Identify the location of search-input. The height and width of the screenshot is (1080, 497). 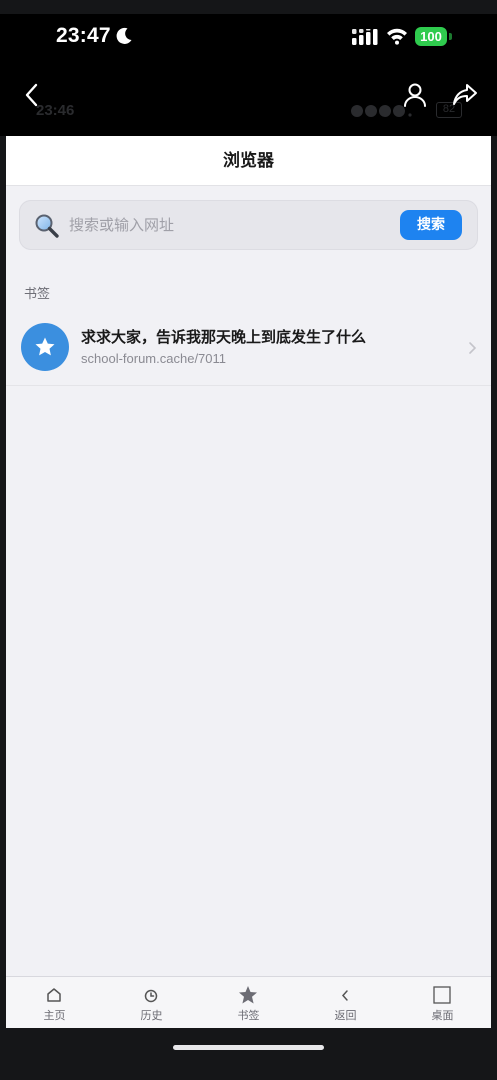
(229, 225).